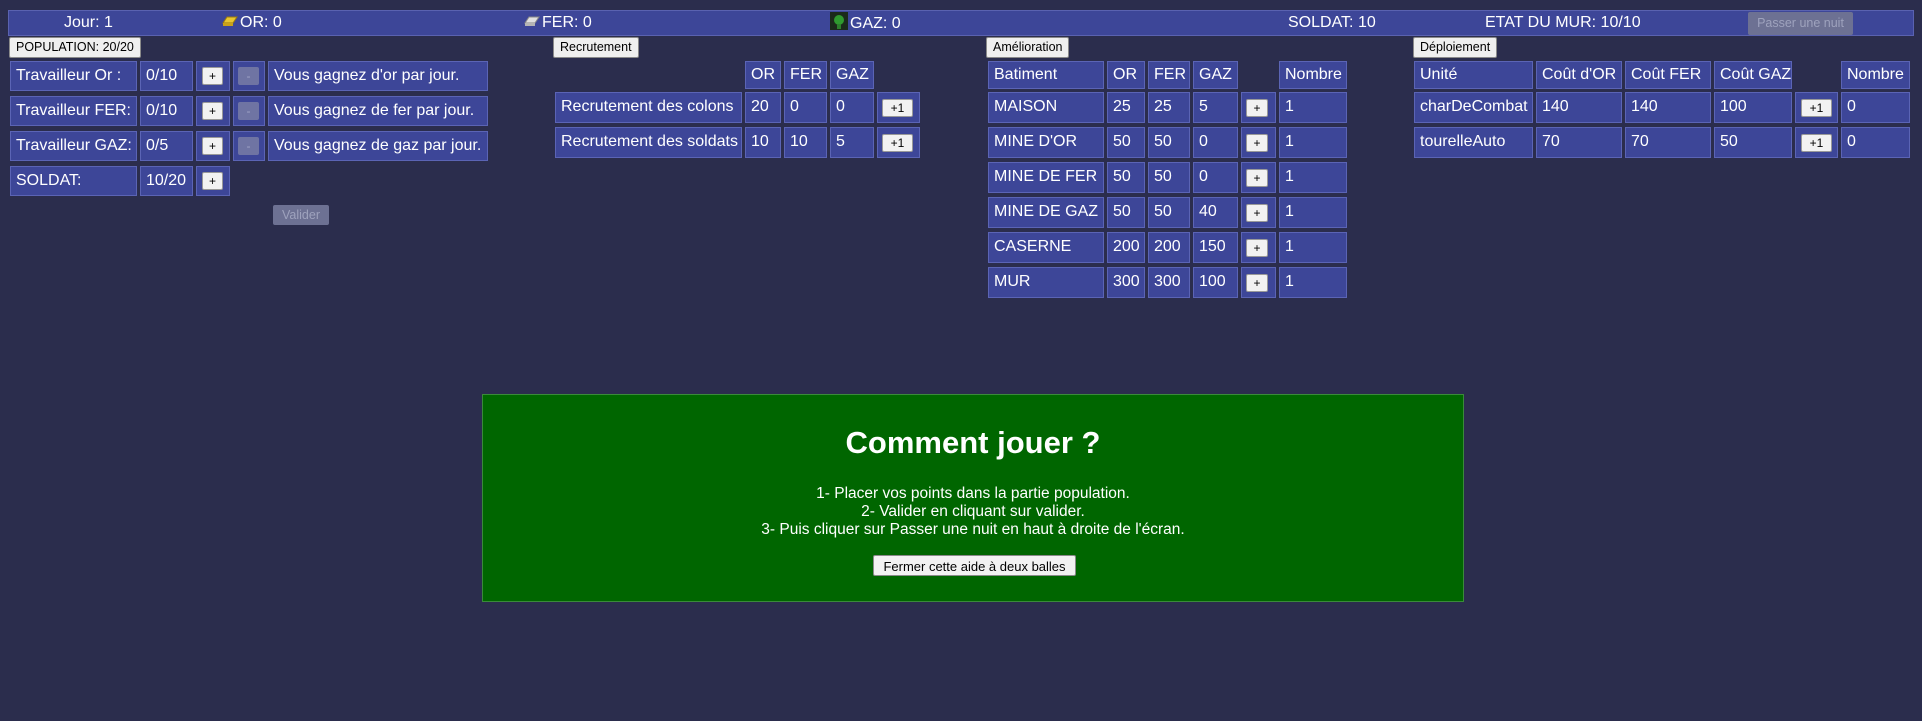  What do you see at coordinates (1473, 142) in the screenshot?
I see `deploy-unit-name: tourelleAuto` at bounding box center [1473, 142].